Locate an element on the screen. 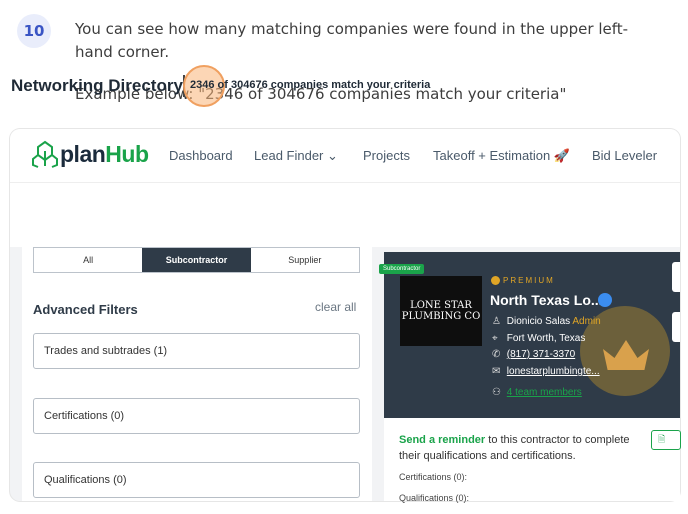 The height and width of the screenshot is (514, 688). nav-takeoff-estimation: Takeoff + Estimation 🚀 is located at coordinates (501, 156).